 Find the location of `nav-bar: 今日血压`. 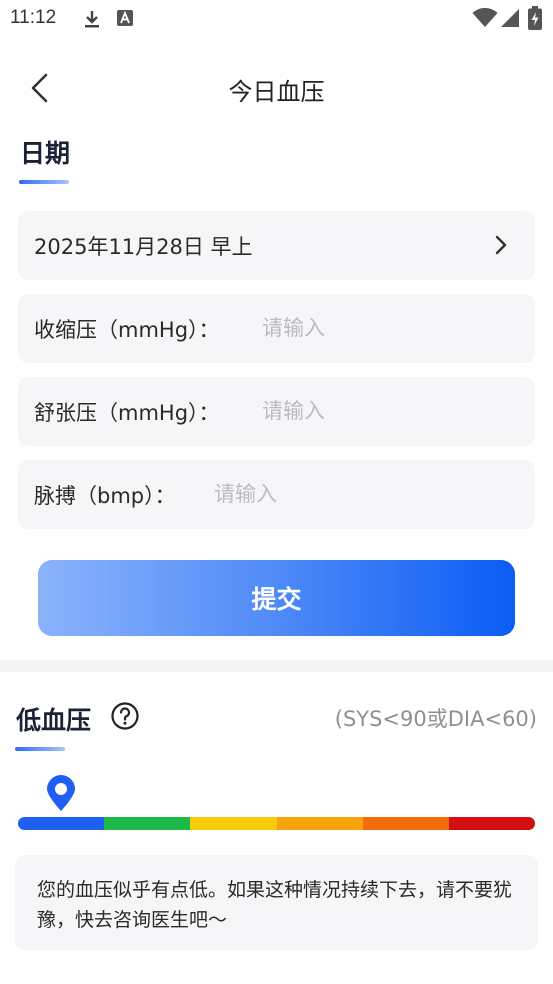

nav-bar: 今日血压 is located at coordinates (276, 88).